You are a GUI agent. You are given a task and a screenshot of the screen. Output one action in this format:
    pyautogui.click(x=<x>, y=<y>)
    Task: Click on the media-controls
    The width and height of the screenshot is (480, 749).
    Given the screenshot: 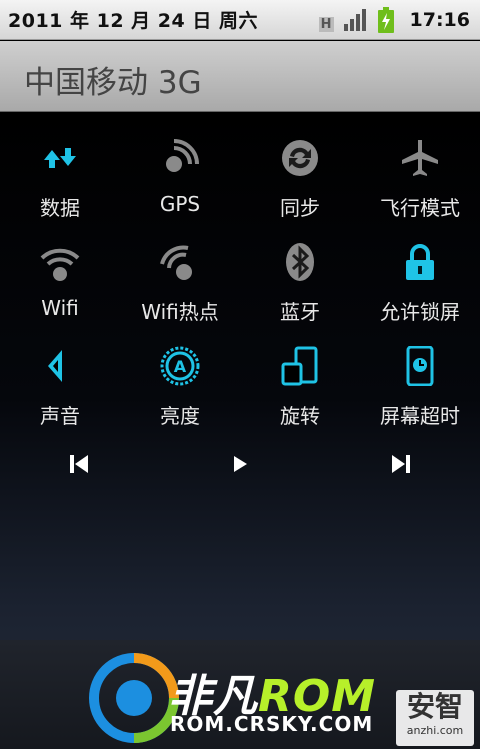 What is the action you would take?
    pyautogui.click(x=240, y=463)
    